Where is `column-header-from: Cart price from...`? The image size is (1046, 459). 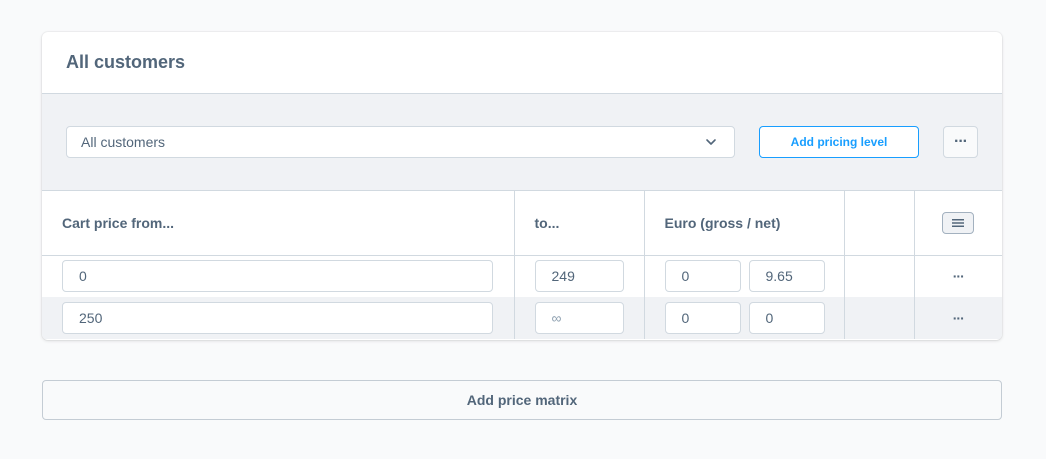
column-header-from: Cart price from... is located at coordinates (278, 223).